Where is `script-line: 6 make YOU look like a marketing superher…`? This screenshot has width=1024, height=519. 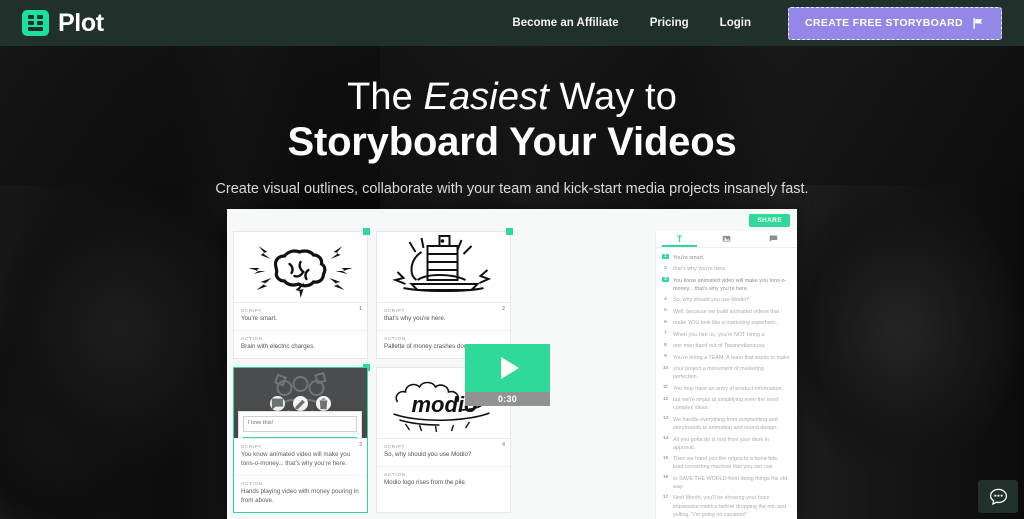
script-line: 6 make YOU look like a marketing superher… is located at coordinates (726, 323).